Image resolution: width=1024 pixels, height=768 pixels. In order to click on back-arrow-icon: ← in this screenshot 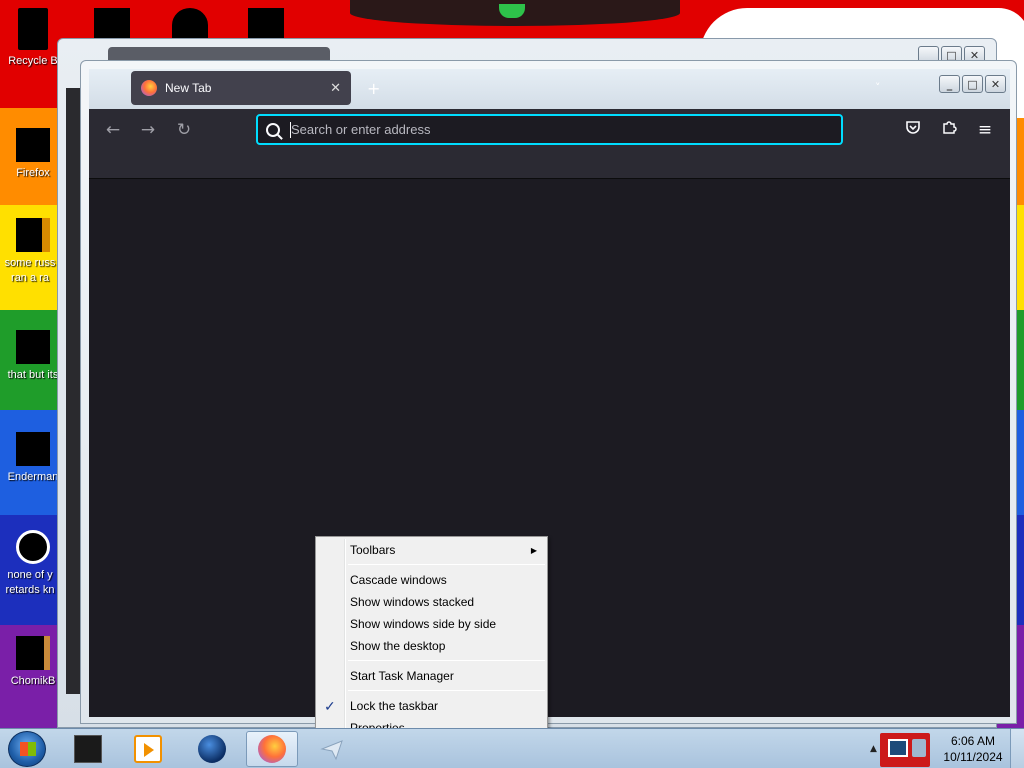, I will do `click(113, 130)`.